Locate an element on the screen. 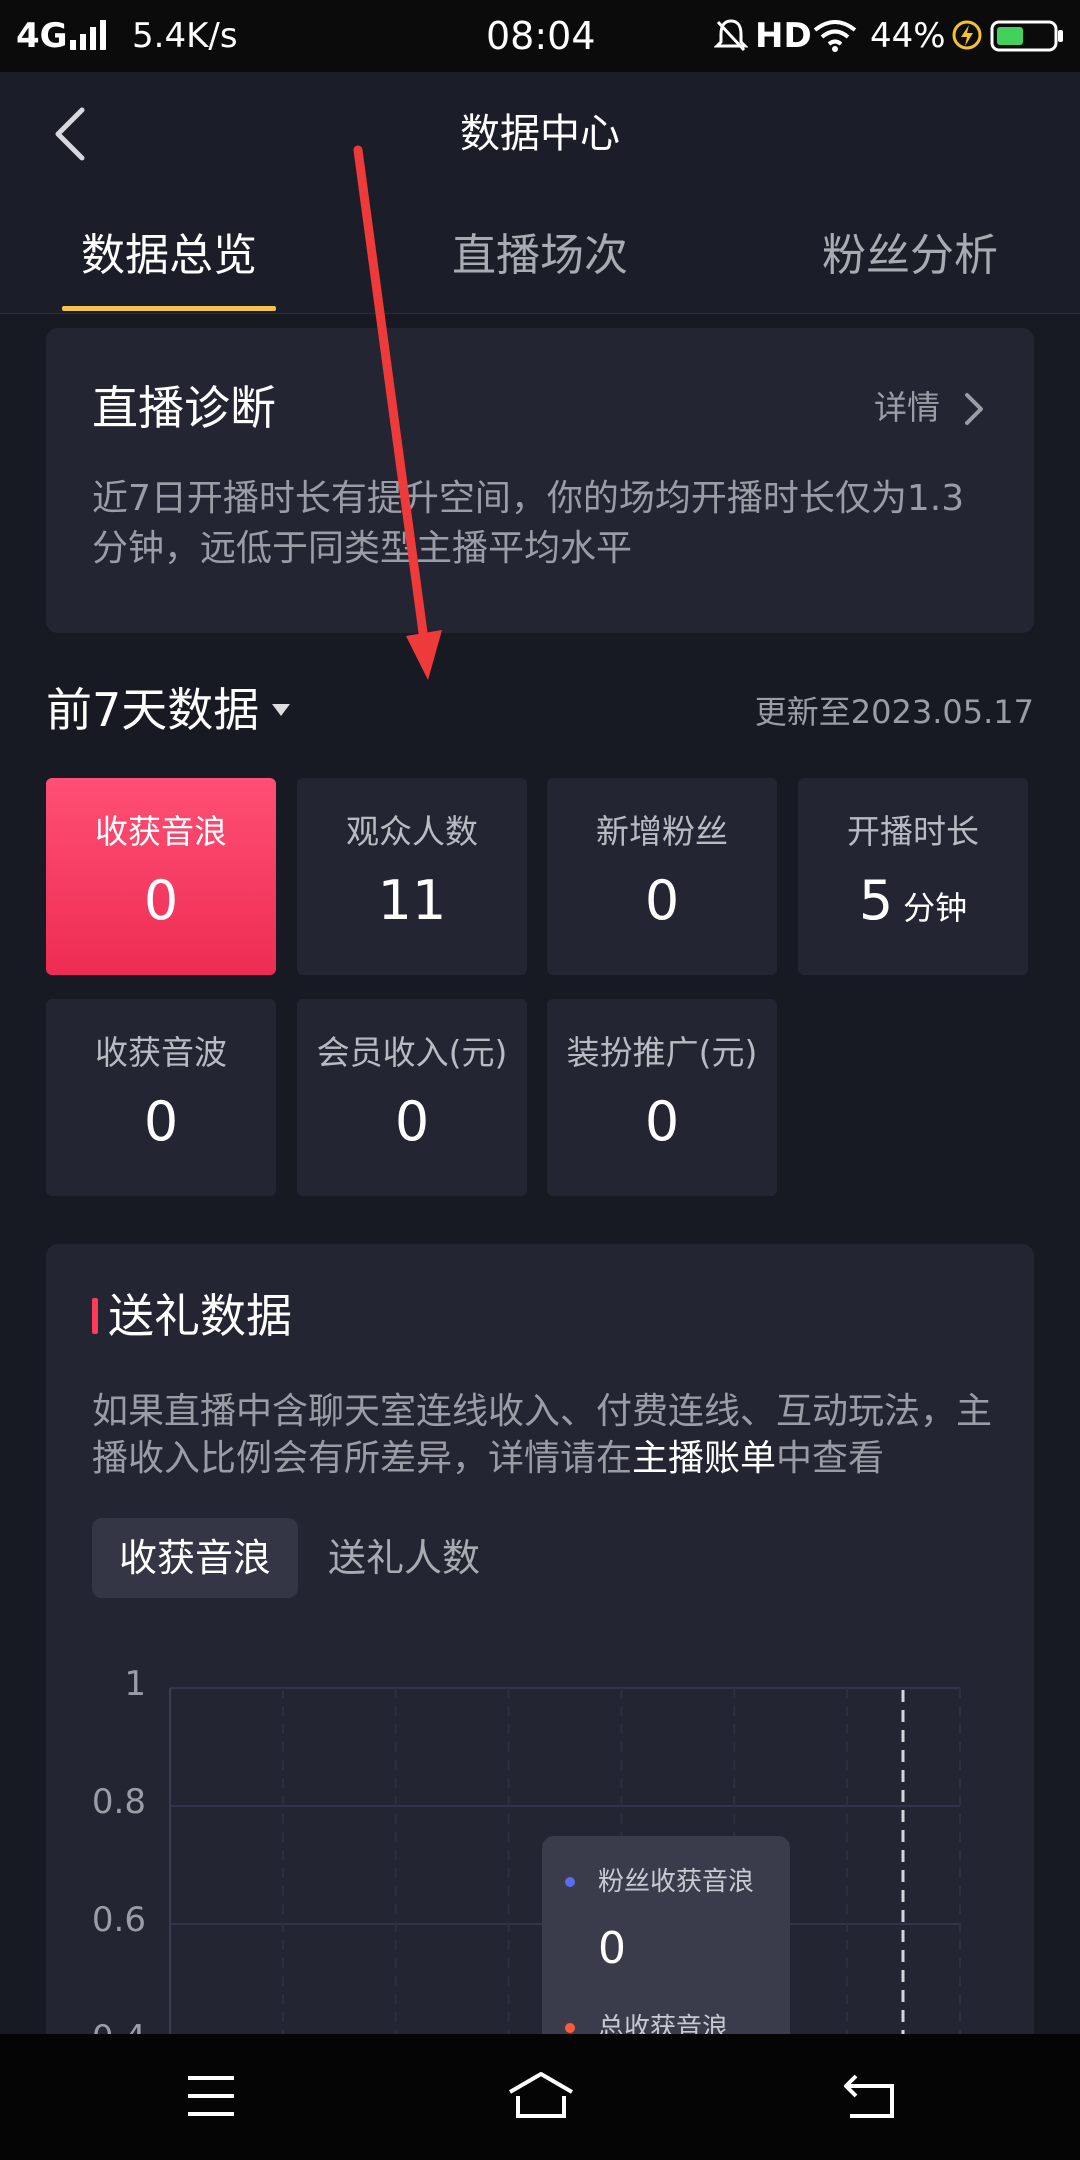  clock: 08:04 is located at coordinates (541, 36).